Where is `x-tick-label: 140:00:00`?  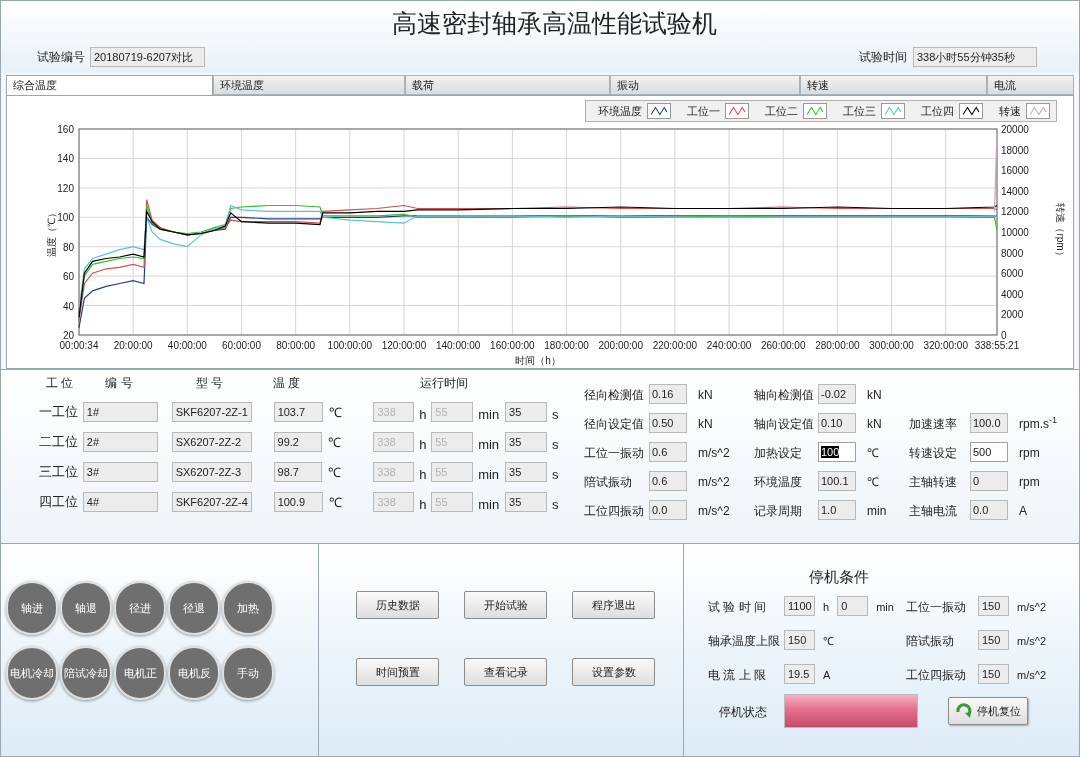 x-tick-label: 140:00:00 is located at coordinates (458, 345).